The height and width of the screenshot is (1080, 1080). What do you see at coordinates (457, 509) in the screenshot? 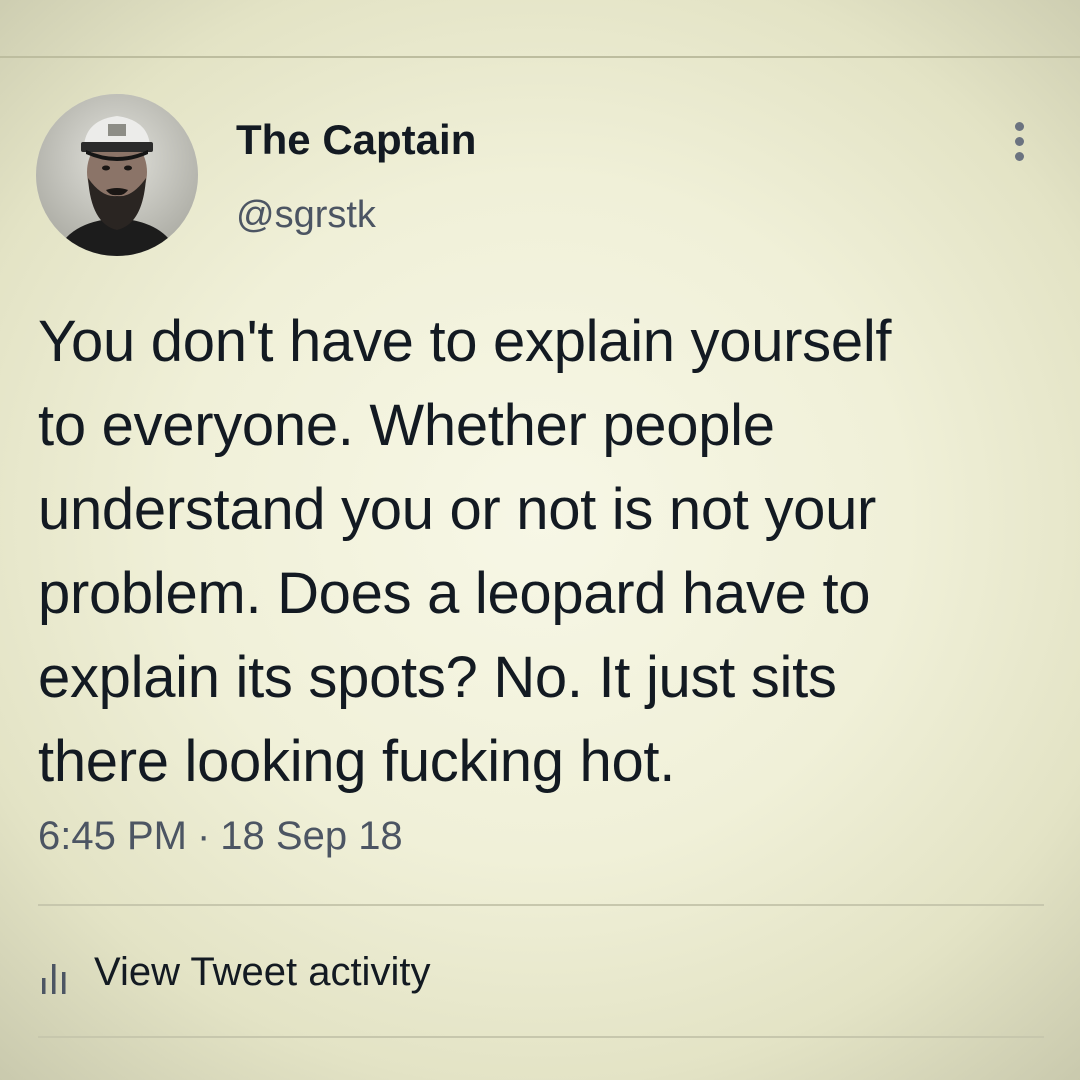
I see `tweet-text-line: understand you or not is not your` at bounding box center [457, 509].